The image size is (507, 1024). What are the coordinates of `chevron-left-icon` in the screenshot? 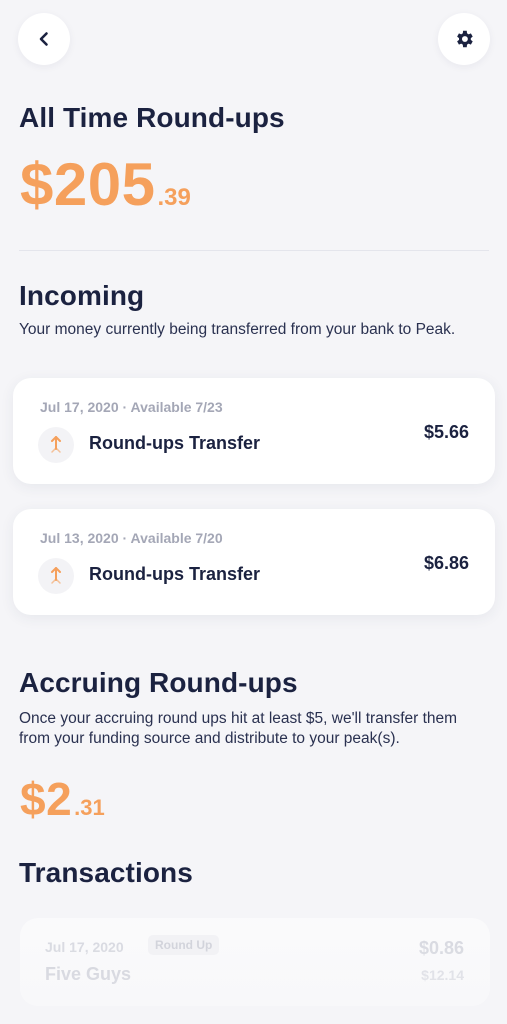 It's located at (43, 39).